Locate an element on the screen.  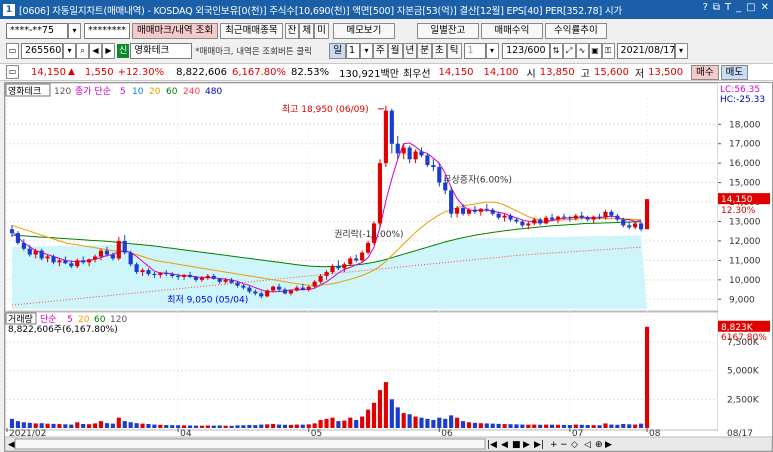
next-icon: ▶ is located at coordinates (108, 51).